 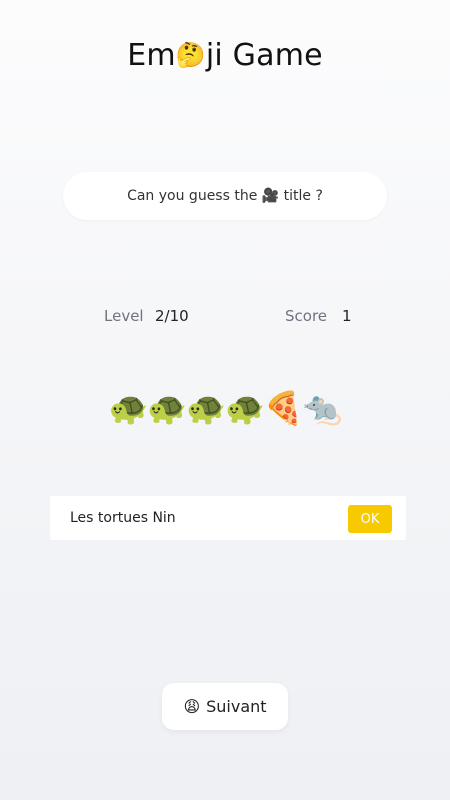 What do you see at coordinates (283, 408) in the screenshot?
I see `pizza-icon: 🍕` at bounding box center [283, 408].